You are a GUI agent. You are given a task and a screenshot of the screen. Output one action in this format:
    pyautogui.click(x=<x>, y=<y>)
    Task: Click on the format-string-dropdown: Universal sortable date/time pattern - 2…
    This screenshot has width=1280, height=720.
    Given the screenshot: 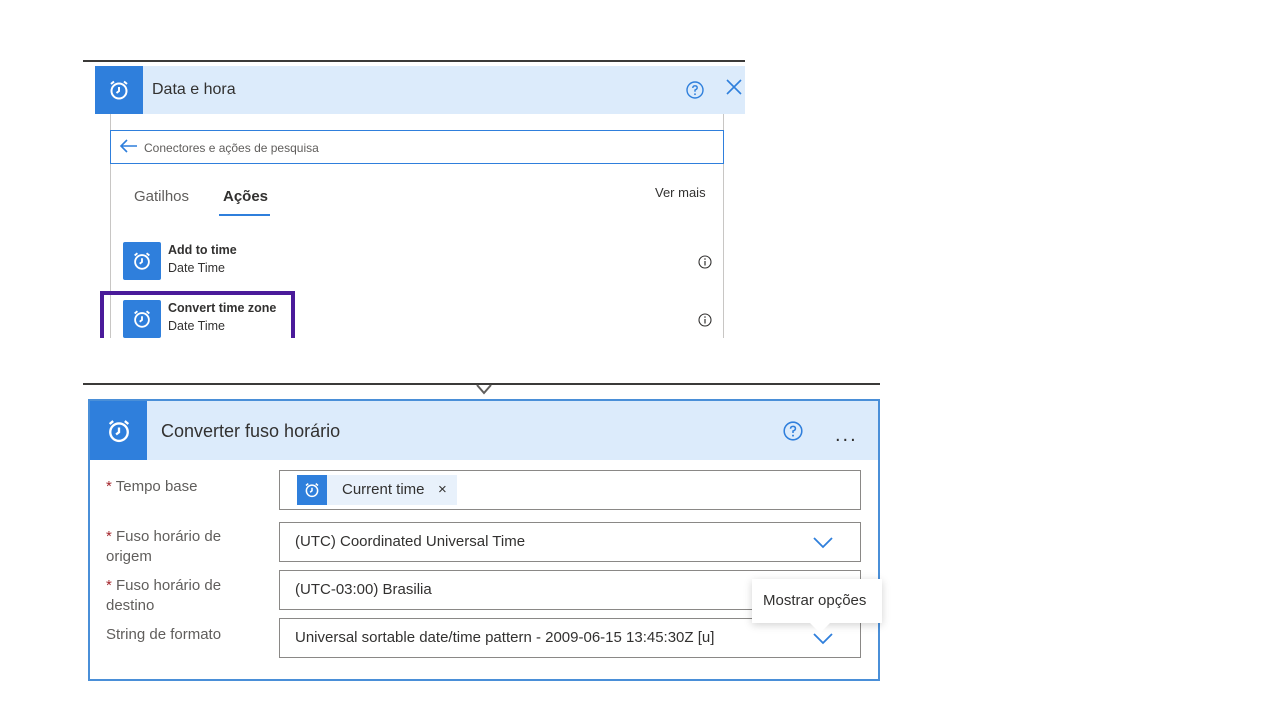 What is the action you would take?
    pyautogui.click(x=570, y=638)
    